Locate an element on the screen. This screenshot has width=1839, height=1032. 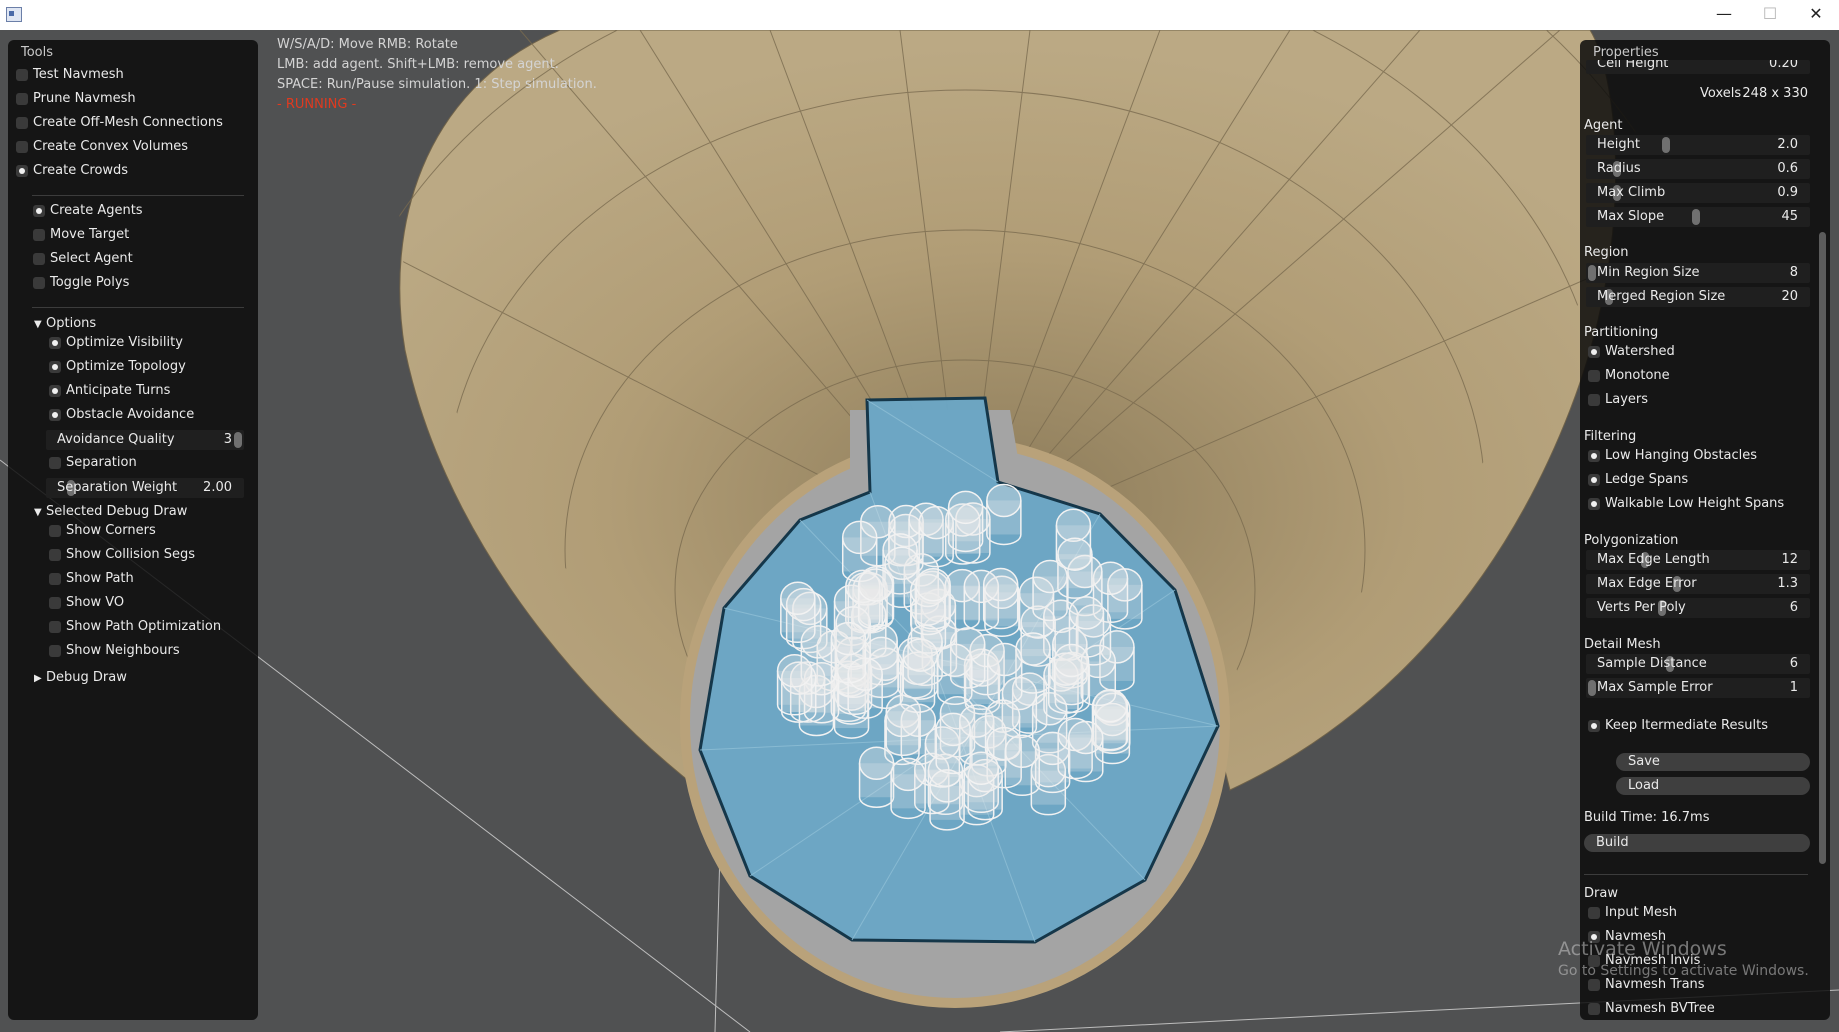
verts-per-poly-slider: Verts Per Poly 6 is located at coordinates (1698, 608).